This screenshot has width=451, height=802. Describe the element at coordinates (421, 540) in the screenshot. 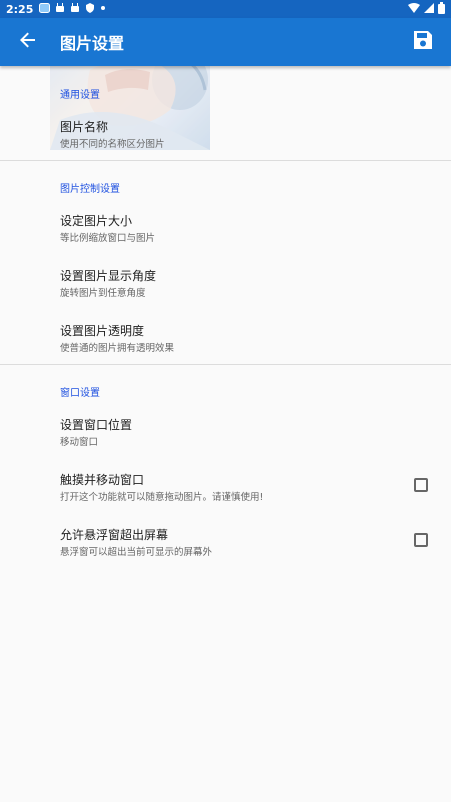

I see `allow-offscreen-checkbox` at that location.